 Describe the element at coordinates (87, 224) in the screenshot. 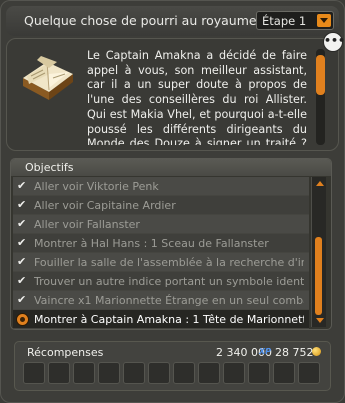

I see `objective-text: Aller voir Fallanster` at that location.